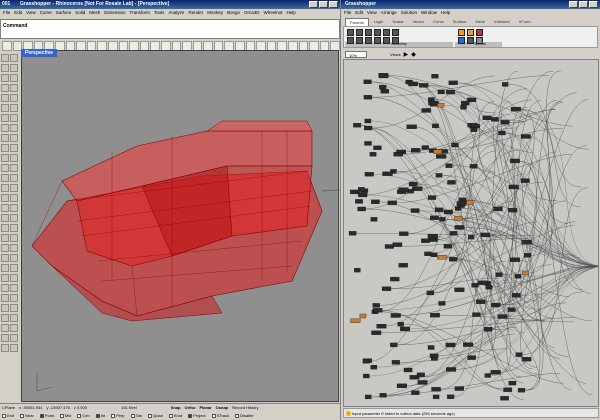 The image size is (600, 420). I want to click on tab-logic: Logic, so click(379, 22).